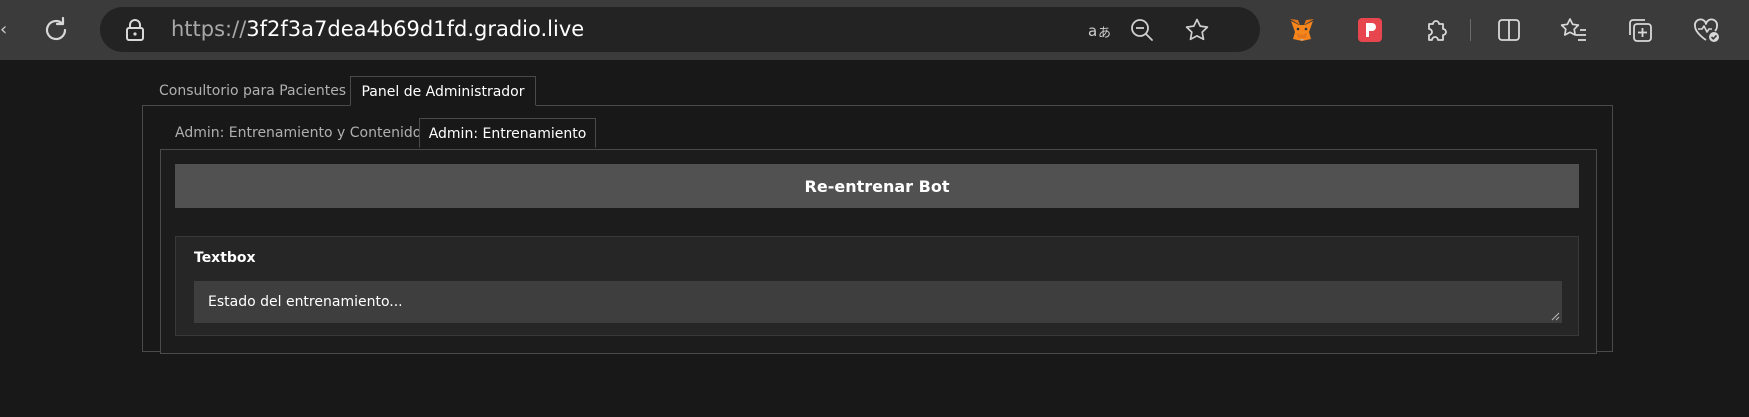 The width and height of the screenshot is (1749, 417). I want to click on favorites-list-icon, so click(1574, 30).